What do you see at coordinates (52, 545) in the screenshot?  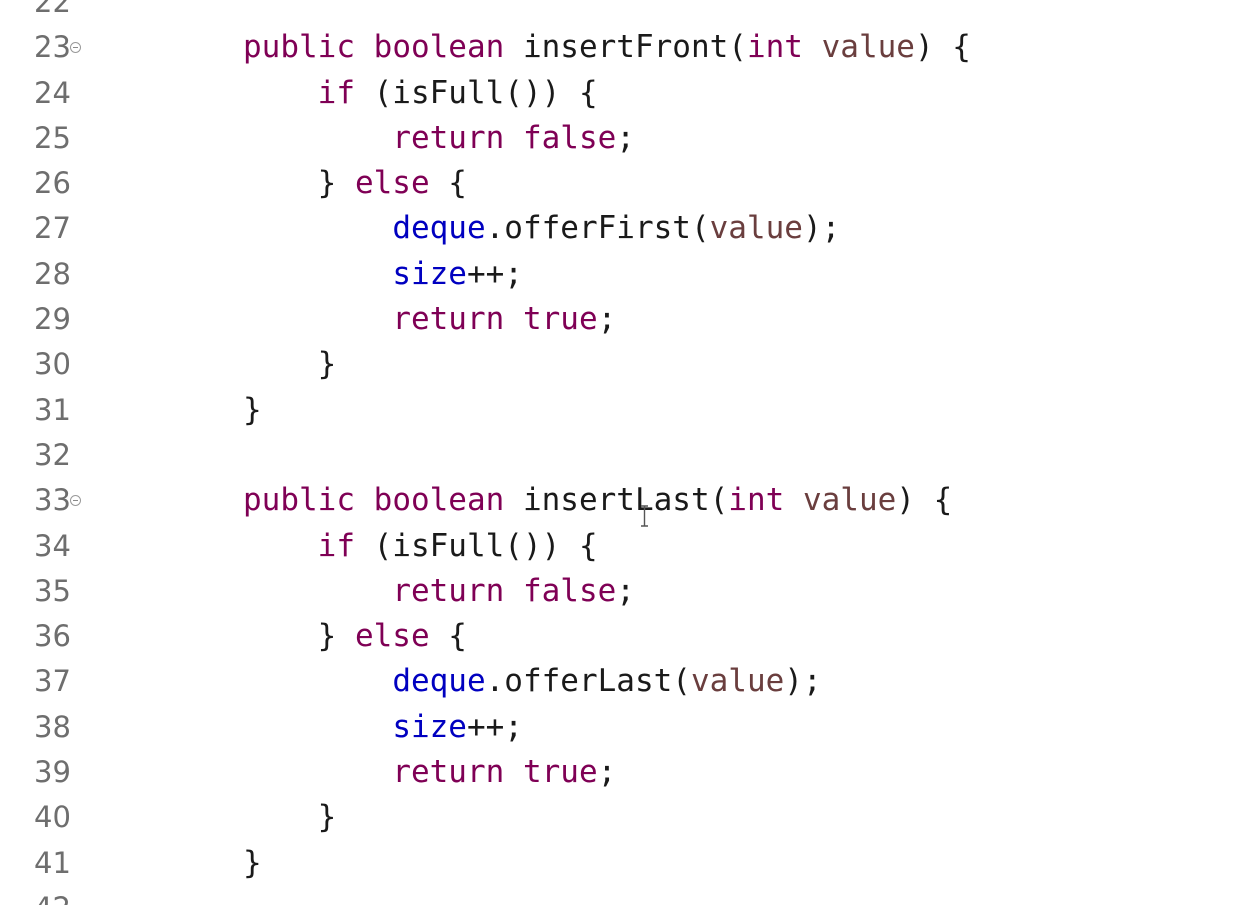 I see `line-number: 34` at bounding box center [52, 545].